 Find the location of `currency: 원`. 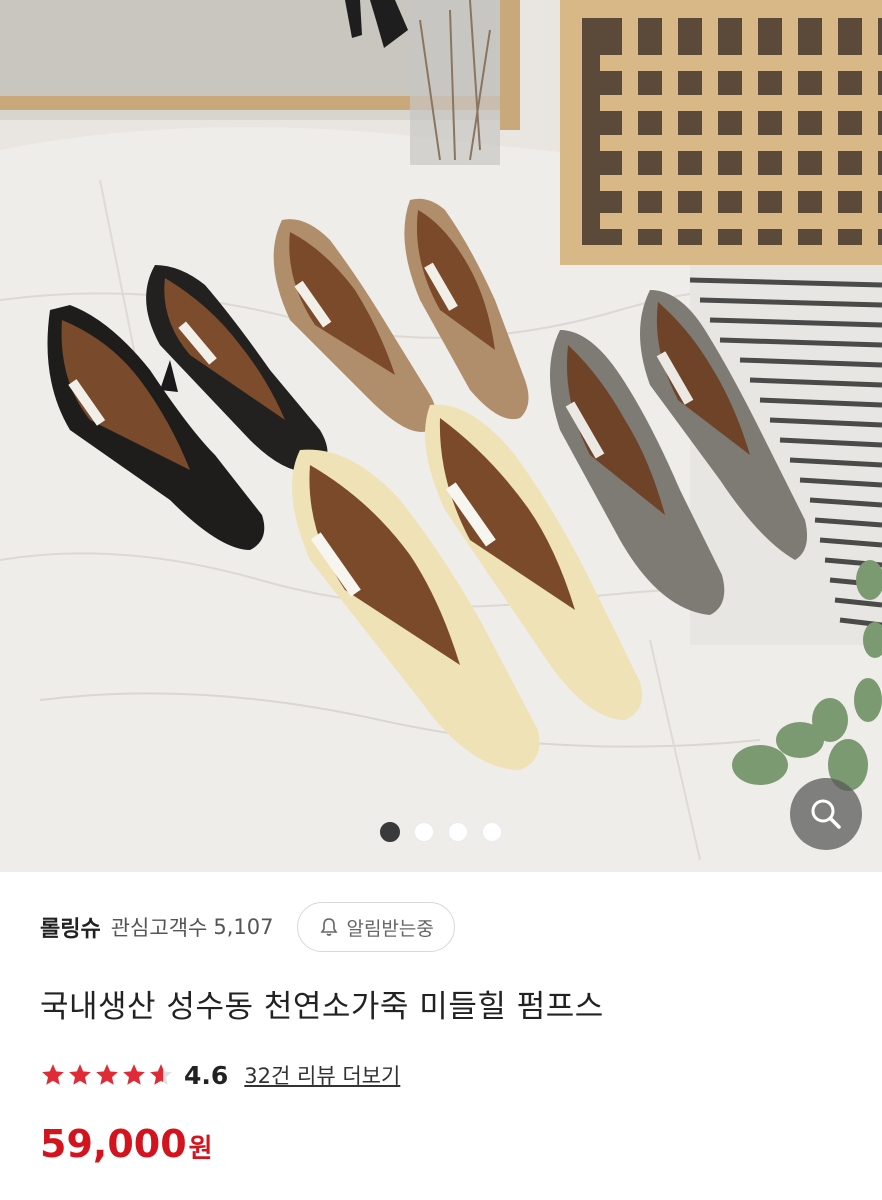

currency: 원 is located at coordinates (200, 1149).